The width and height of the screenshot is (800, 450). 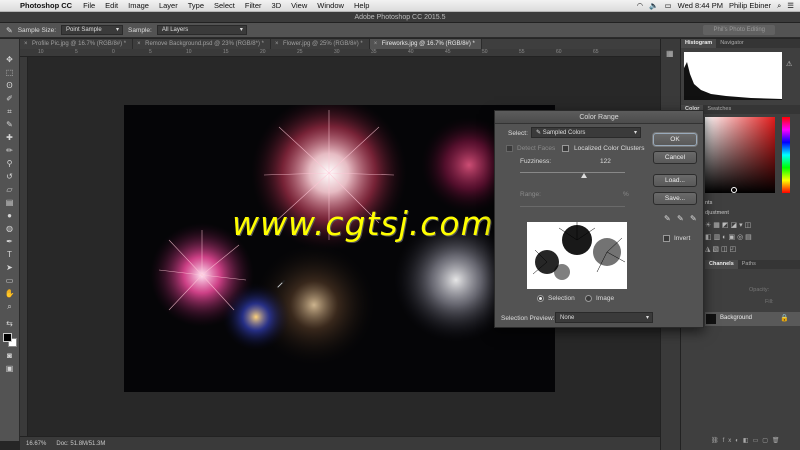 I want to click on adjustment-icons: ☀▦◩◪▾◫, so click(x=729, y=225).